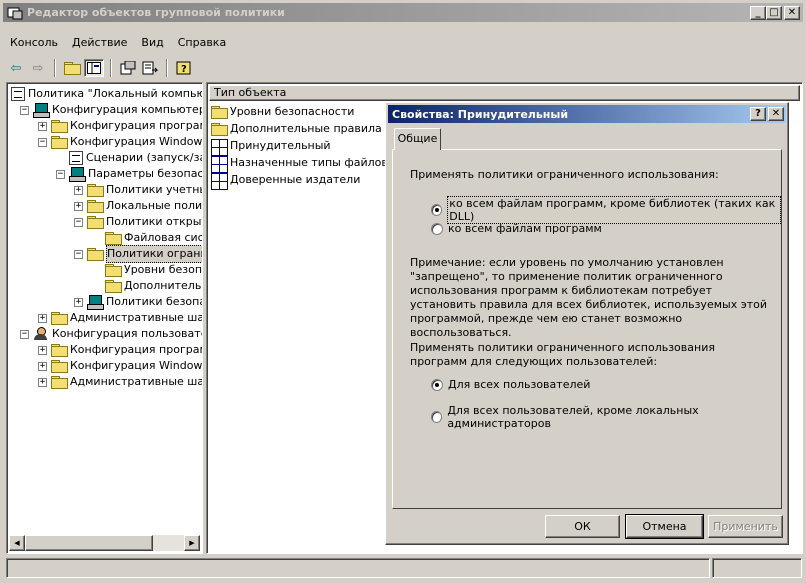 The width and height of the screenshot is (806, 583). Describe the element at coordinates (299, 163) in the screenshot. I see `list-item: Назначенные типы файлов` at that location.